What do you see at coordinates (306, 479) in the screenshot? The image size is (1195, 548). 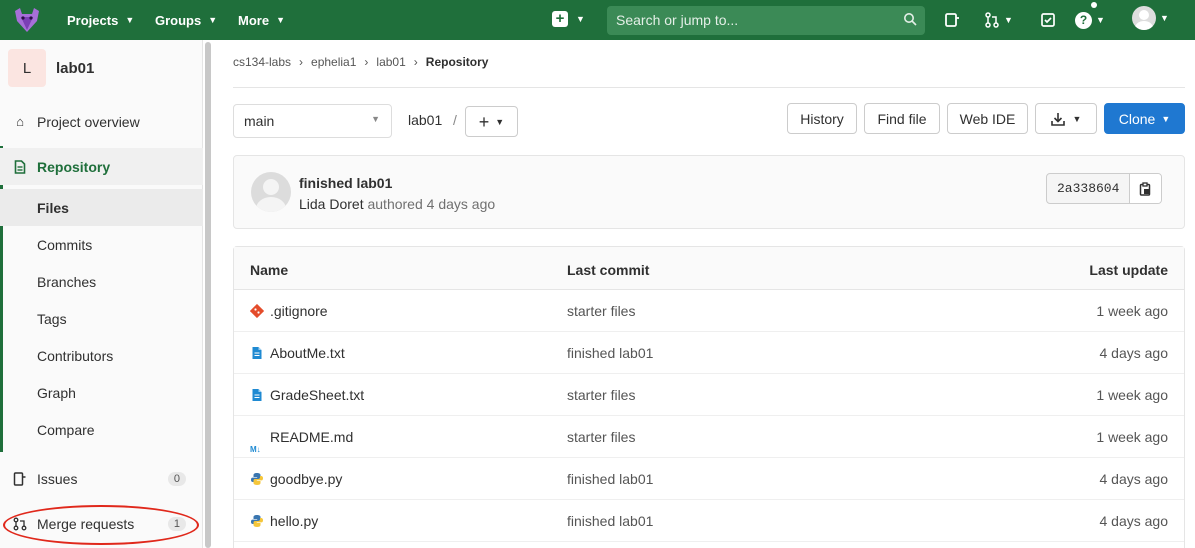 I see `file-name: goodbye.py` at bounding box center [306, 479].